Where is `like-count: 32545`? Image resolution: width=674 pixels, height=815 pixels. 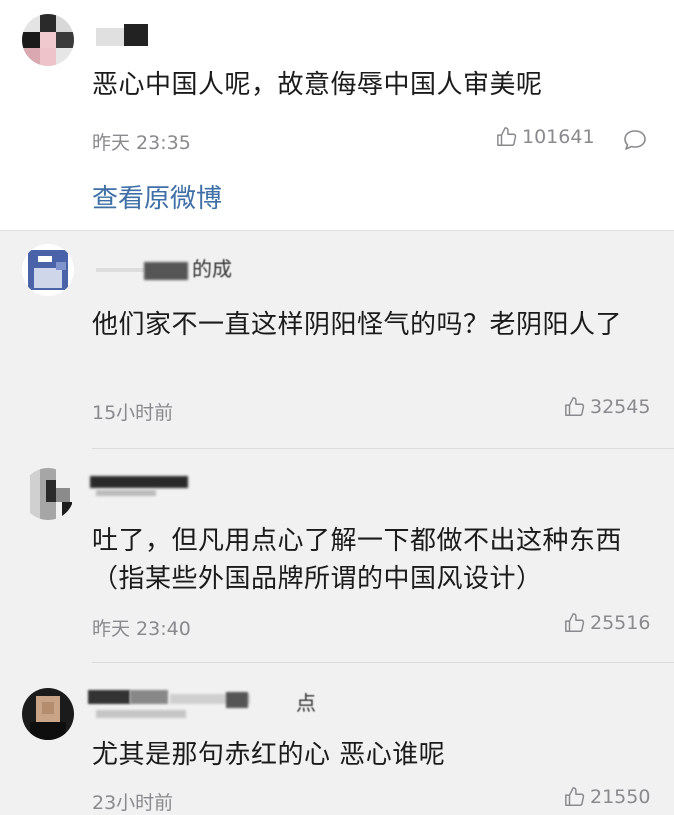
like-count: 32545 is located at coordinates (620, 407).